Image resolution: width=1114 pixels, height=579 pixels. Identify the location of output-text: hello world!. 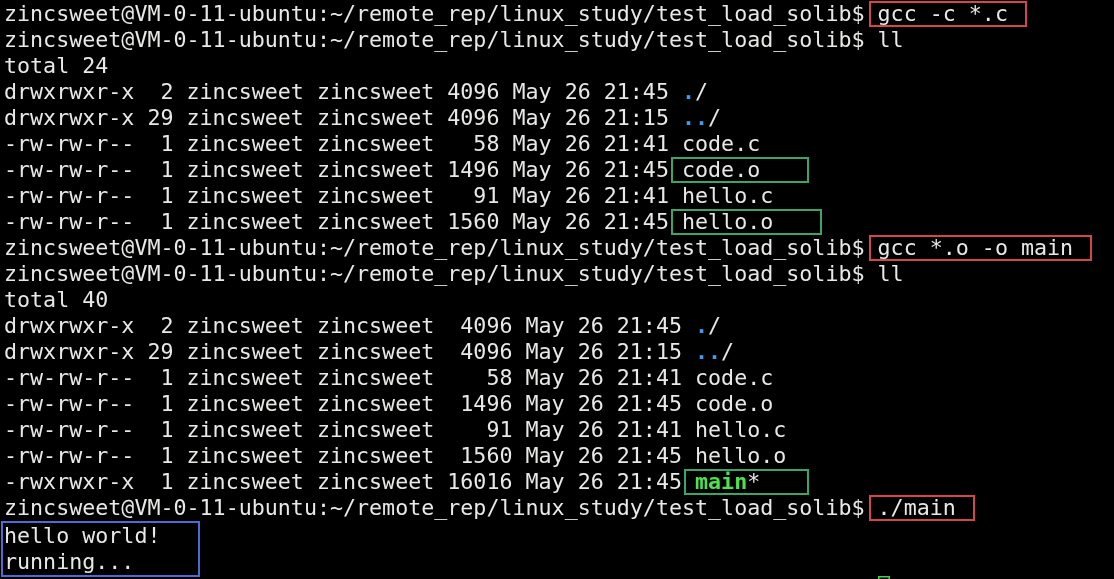
(82, 536).